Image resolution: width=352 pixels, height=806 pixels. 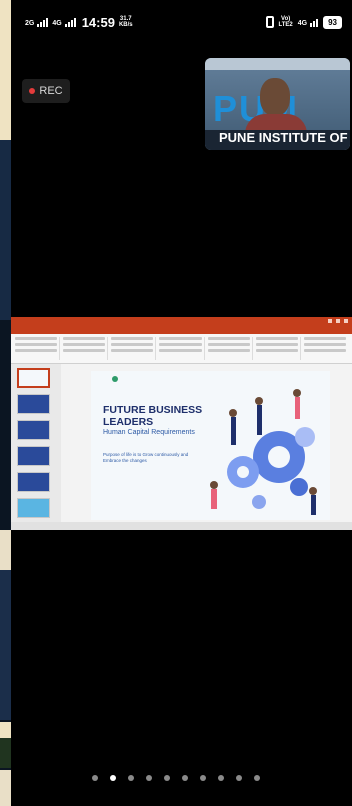 I want to click on slide-logo, so click(x=121, y=381).